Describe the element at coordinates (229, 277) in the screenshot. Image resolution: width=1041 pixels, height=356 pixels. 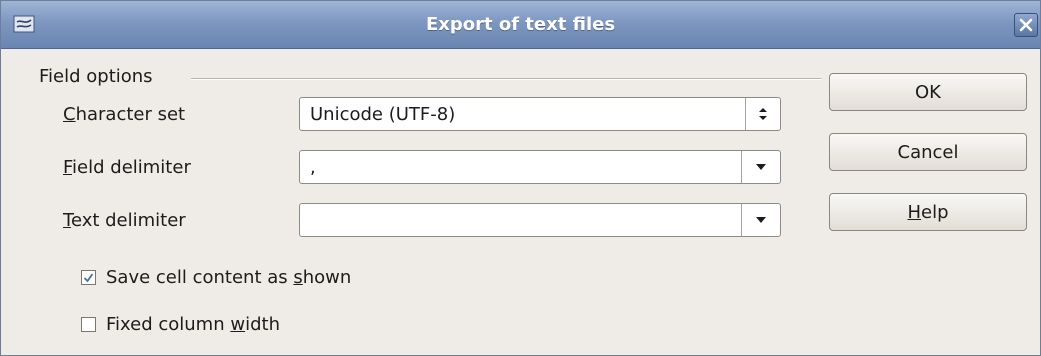
I see `save-as-shown-label: Save cell content as shown` at that location.